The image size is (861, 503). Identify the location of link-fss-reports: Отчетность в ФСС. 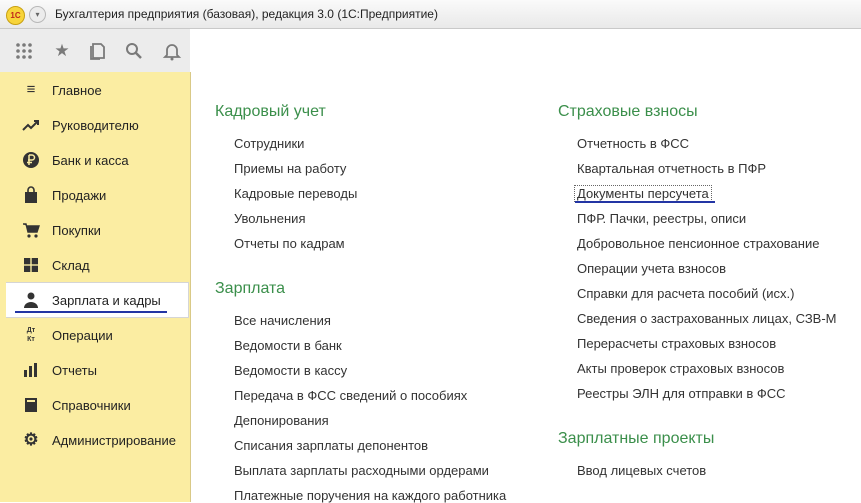
(633, 143).